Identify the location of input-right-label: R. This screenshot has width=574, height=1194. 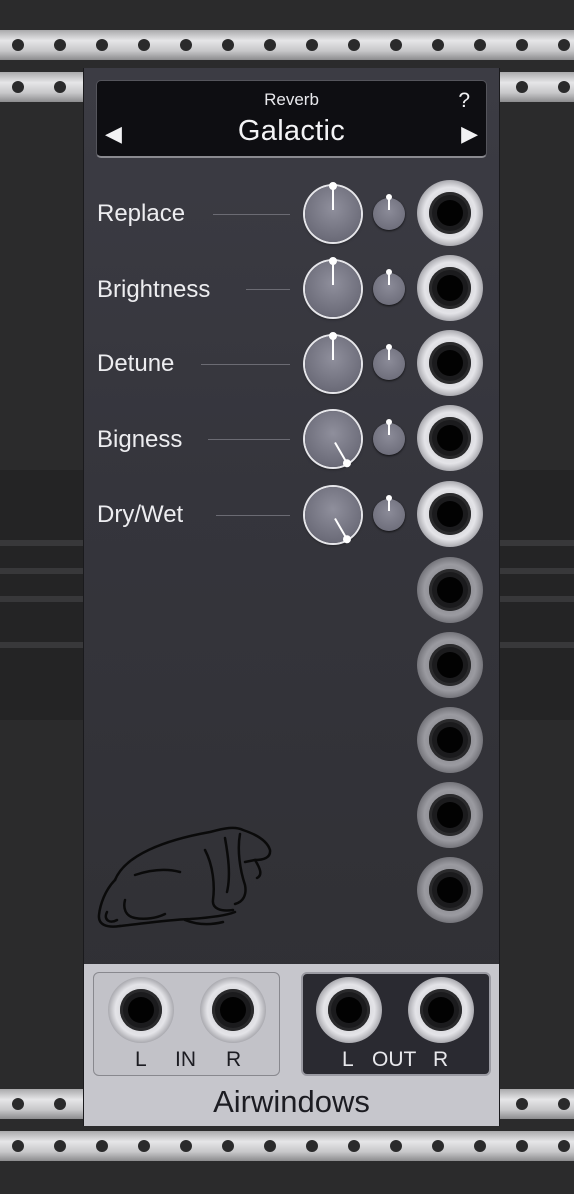
(234, 1059).